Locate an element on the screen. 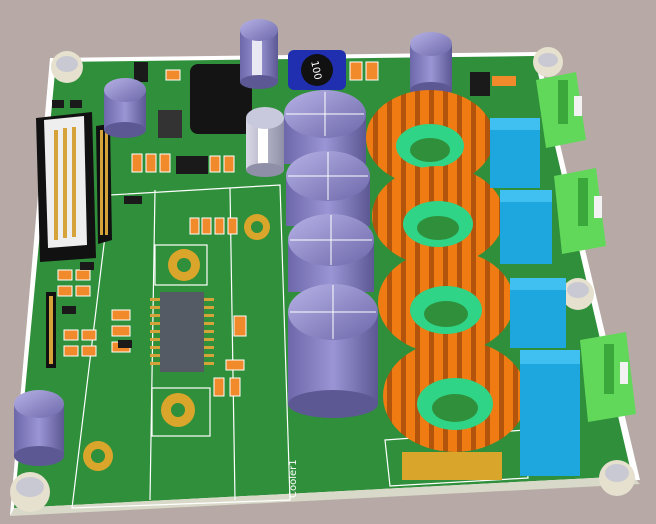  small-ic is located at coordinates (170, 124).